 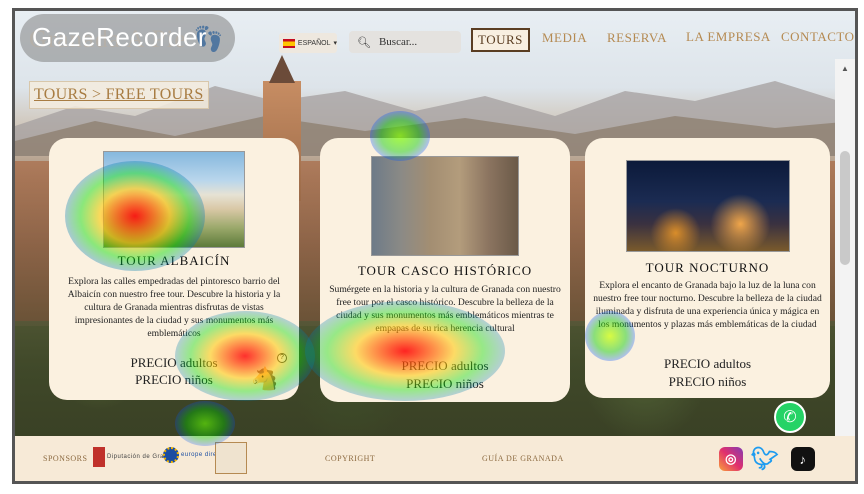 I want to click on seal-icon, so click(x=231, y=458).